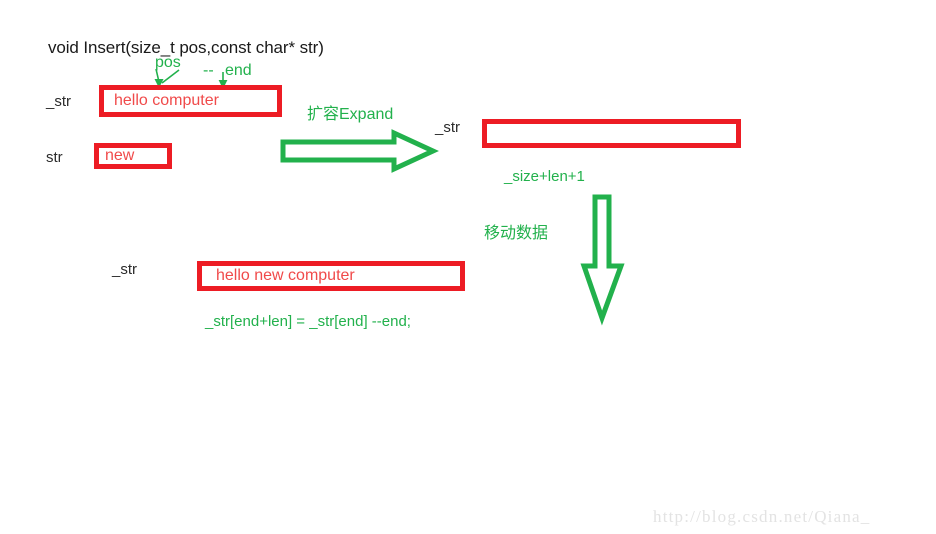  What do you see at coordinates (516, 233) in the screenshot?
I see `move-data-step-label: 移动数据` at bounding box center [516, 233].